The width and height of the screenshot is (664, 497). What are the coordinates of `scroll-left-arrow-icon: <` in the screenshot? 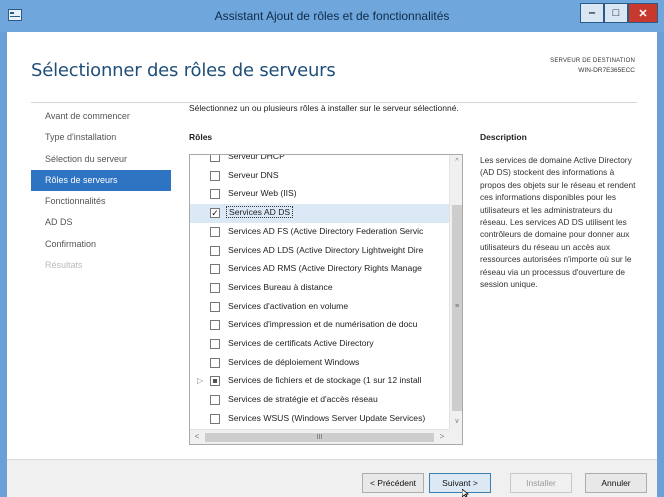 It's located at (197, 437).